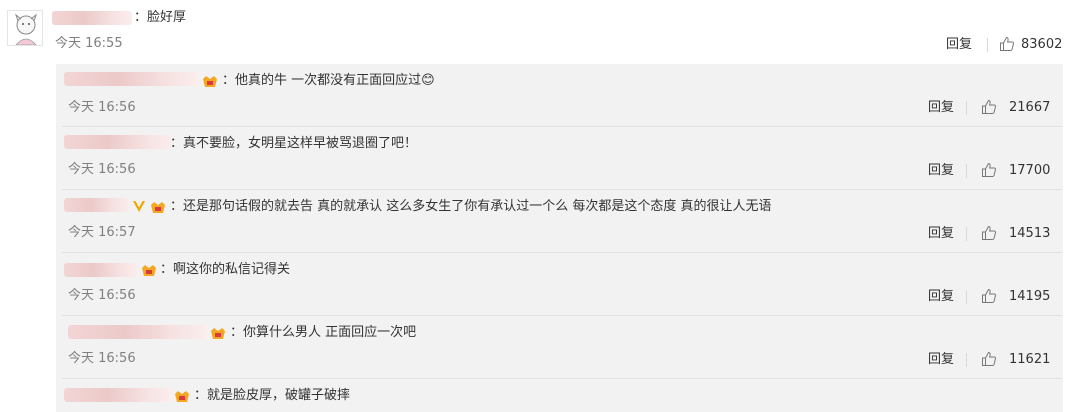 The width and height of the screenshot is (1091, 412). What do you see at coordinates (328, 80) in the screenshot?
I see `reply-text: ：他真的牛 一次都没有正面回应过😊` at bounding box center [328, 80].